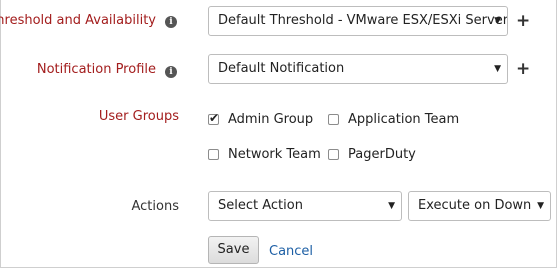 The width and height of the screenshot is (557, 269). Describe the element at coordinates (523, 69) in the screenshot. I see `add-notification-icon: +` at that location.